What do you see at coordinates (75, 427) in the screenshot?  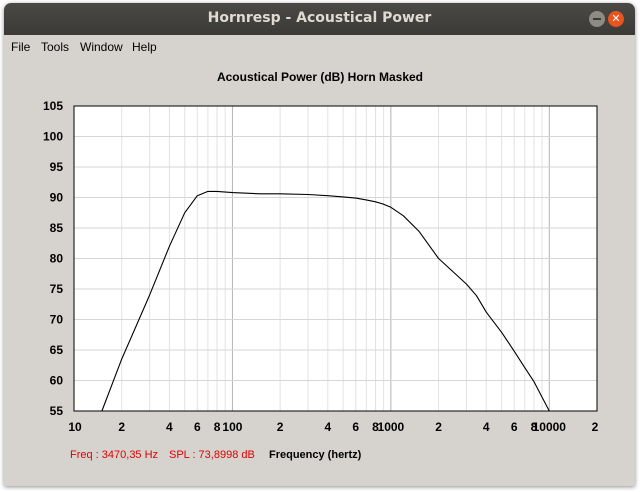 I see `x-tick-label: 10` at bounding box center [75, 427].